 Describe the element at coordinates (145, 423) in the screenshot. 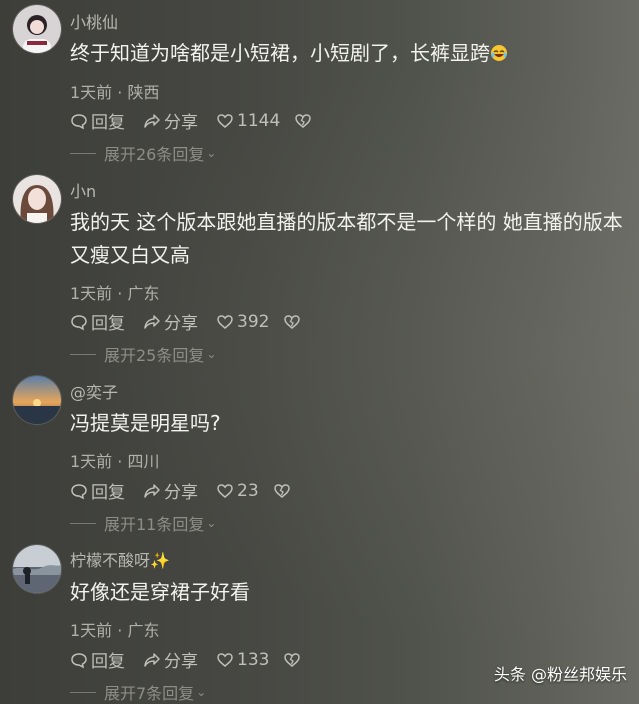

I see `comment-text: 冯提莫是明星吗?` at that location.